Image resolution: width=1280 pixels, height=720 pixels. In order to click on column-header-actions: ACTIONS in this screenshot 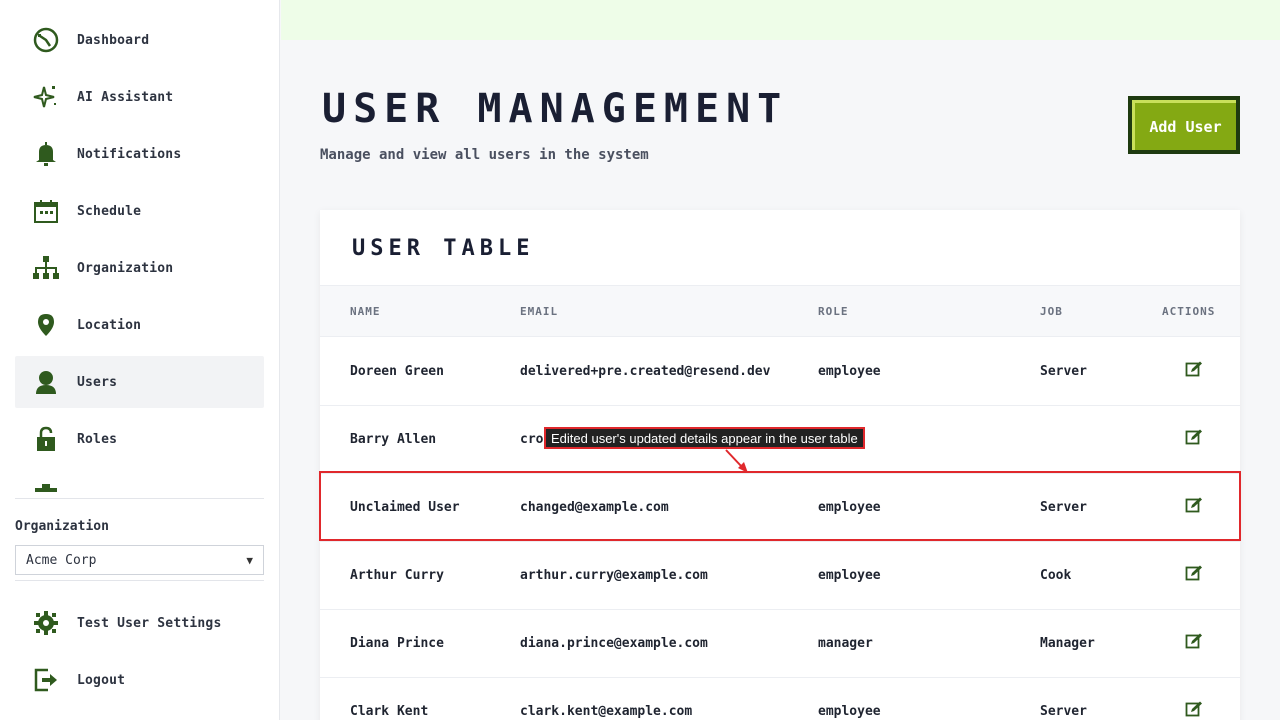, I will do `click(1189, 311)`.